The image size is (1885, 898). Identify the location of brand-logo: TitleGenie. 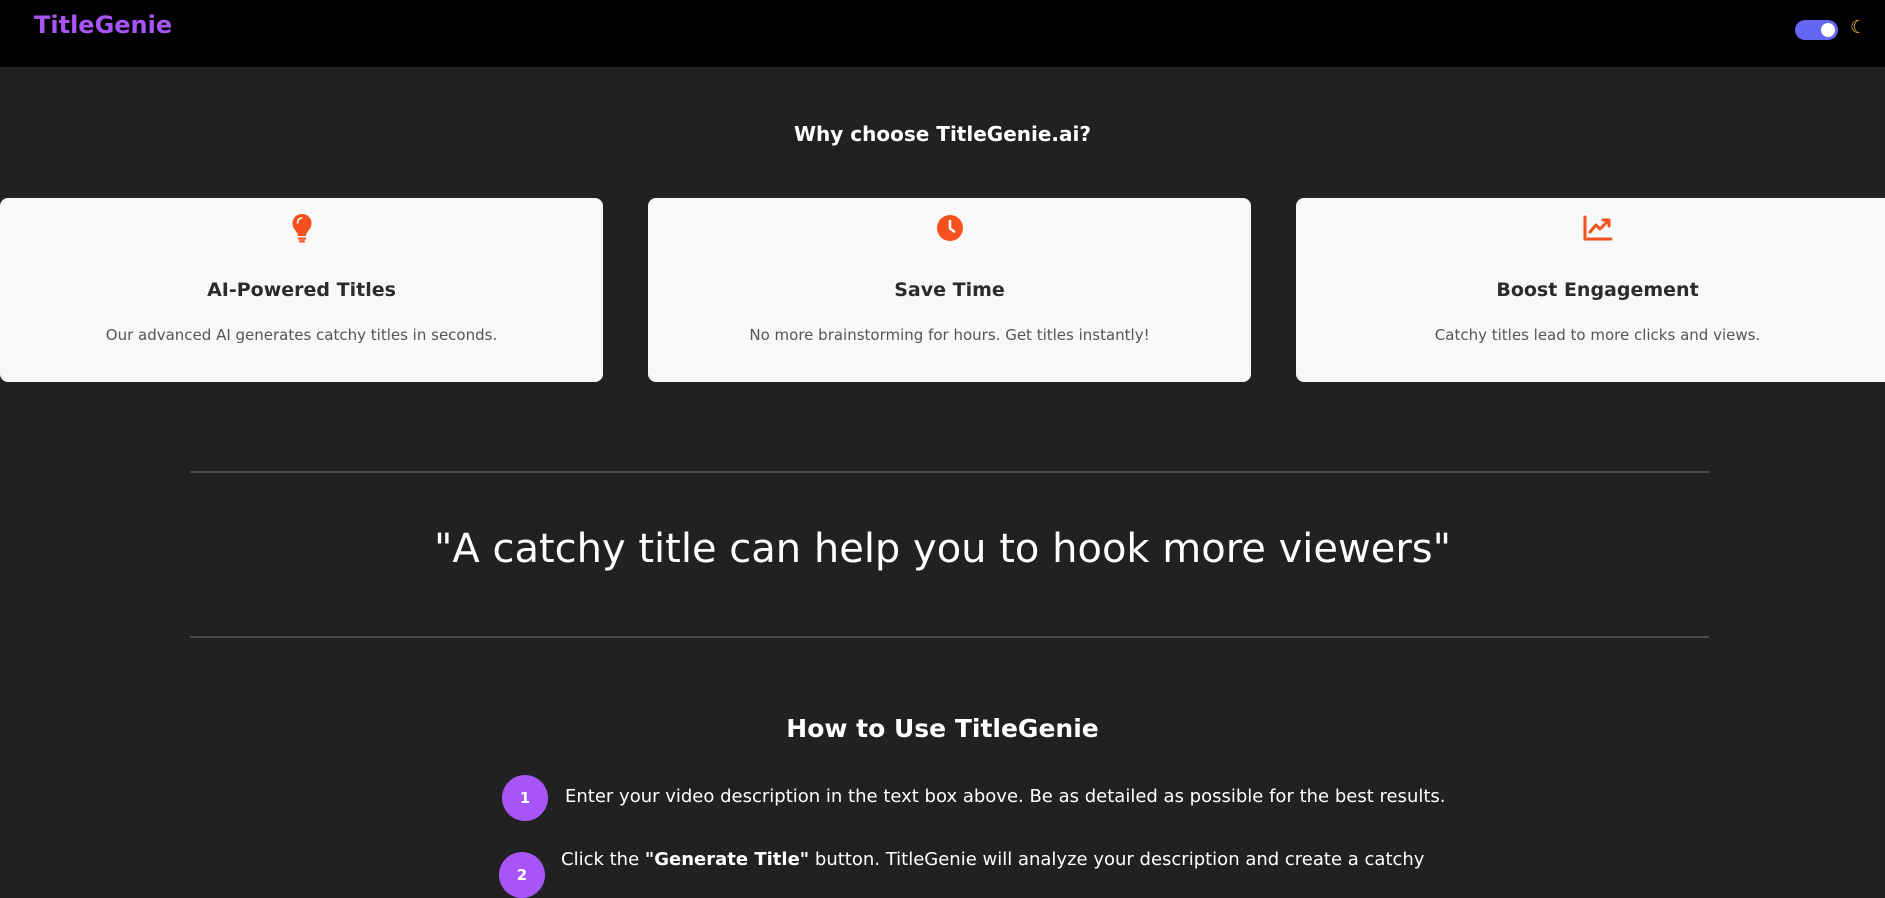
(103, 25).